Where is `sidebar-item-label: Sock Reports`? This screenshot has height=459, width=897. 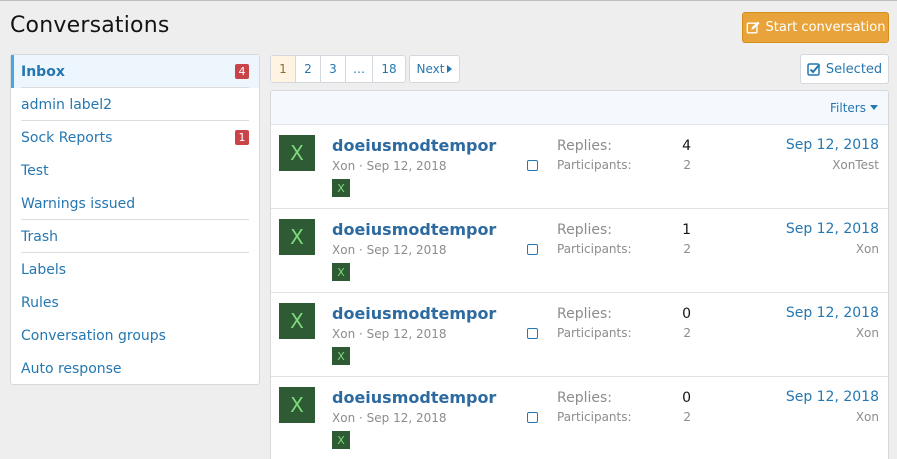
sidebar-item-label: Sock Reports is located at coordinates (67, 137).